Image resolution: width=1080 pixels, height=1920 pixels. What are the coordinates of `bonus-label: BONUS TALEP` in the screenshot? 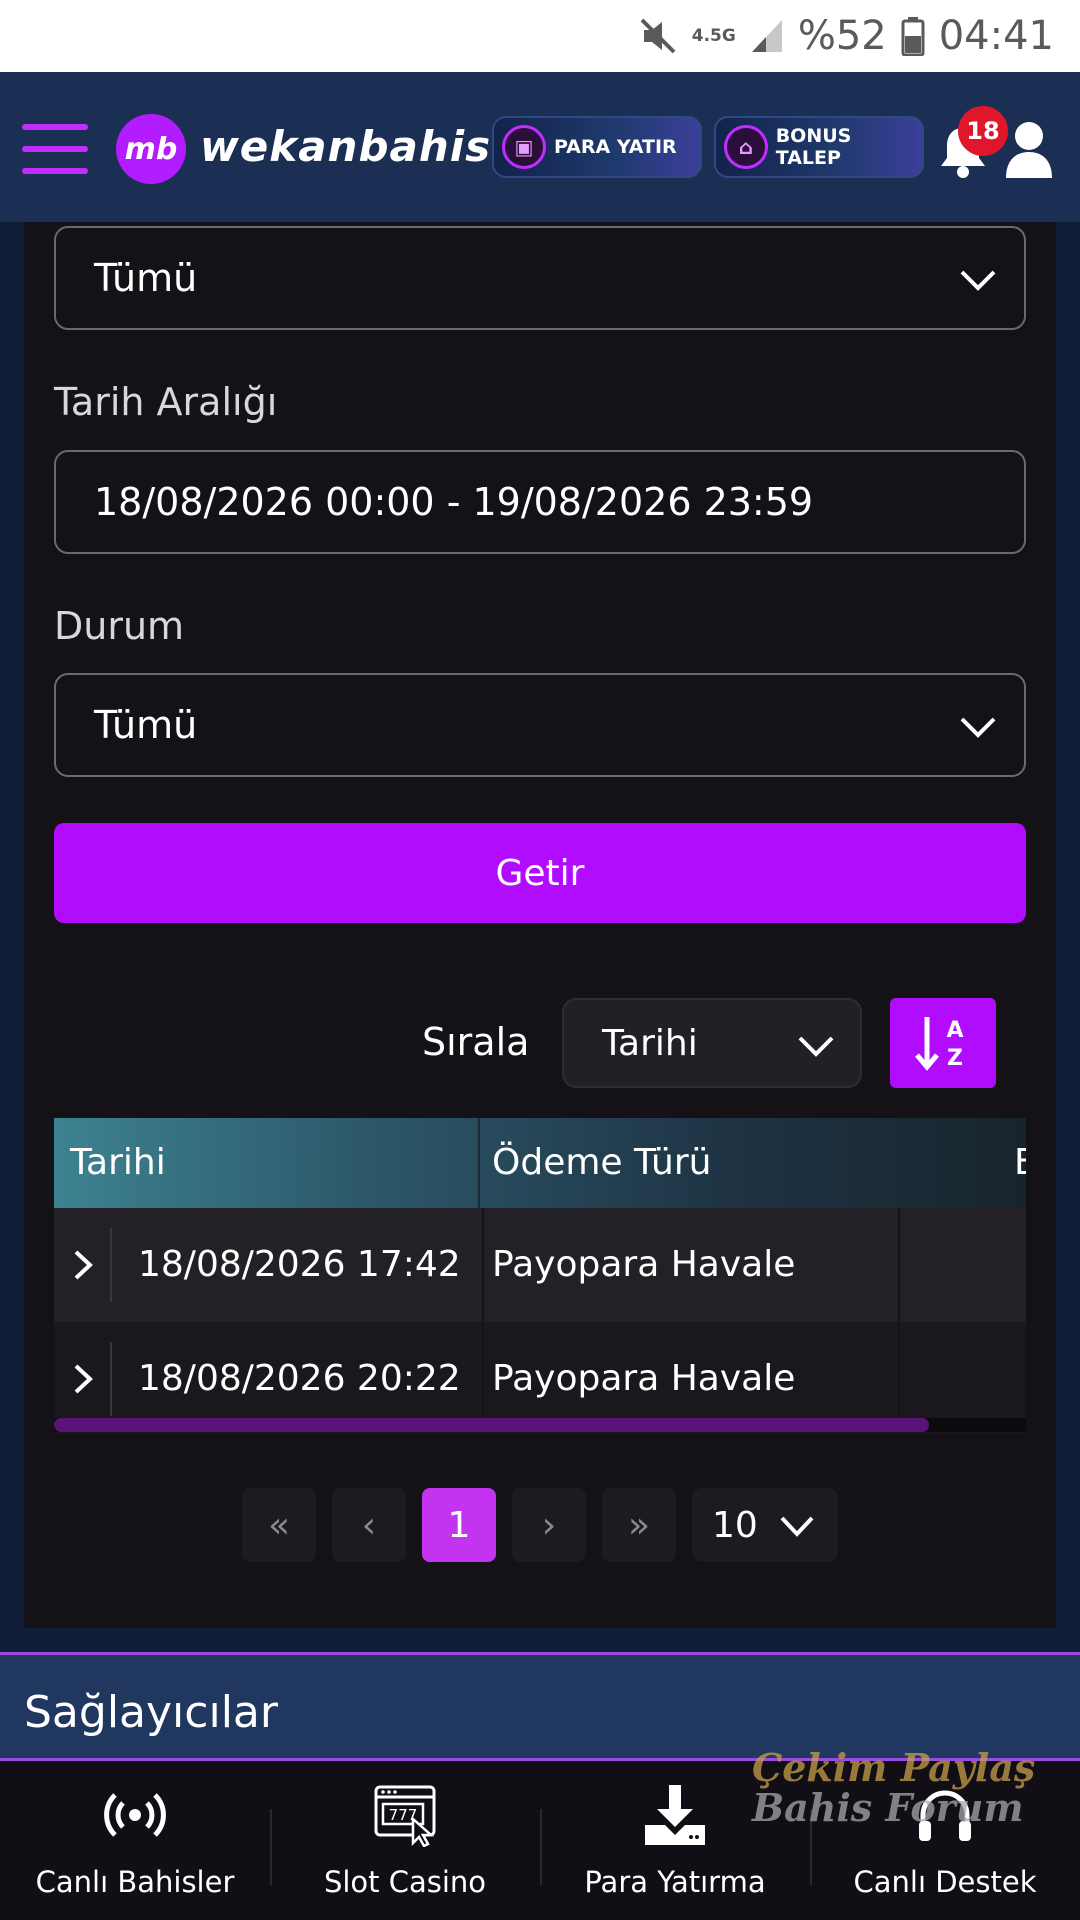 It's located at (813, 147).